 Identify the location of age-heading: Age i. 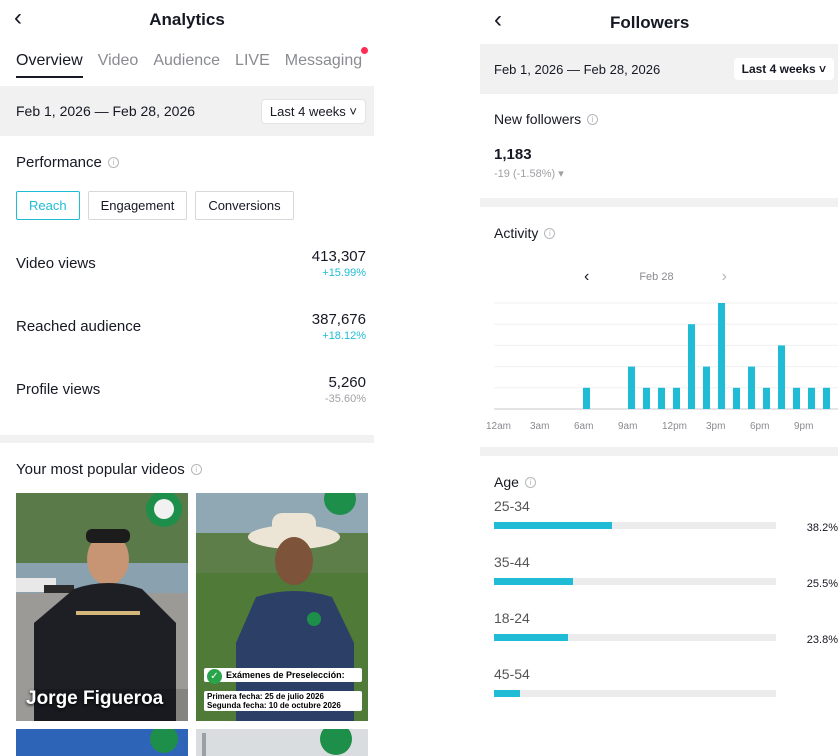
(659, 482).